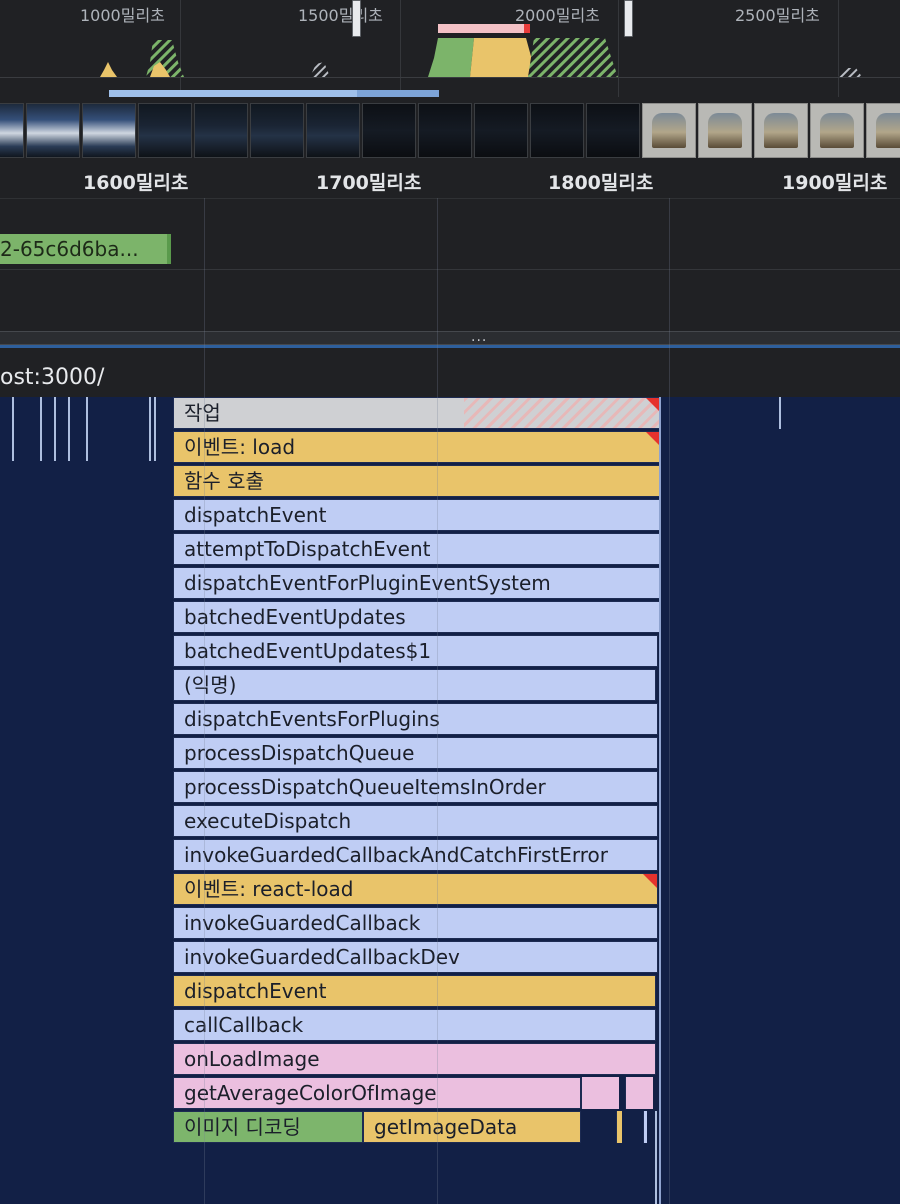  I want to click on flame-row-function-call: 함수 호출, so click(417, 481).